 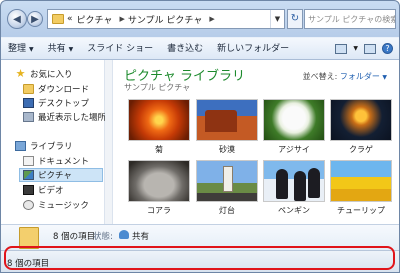 I want to click on preview-pane-icon, so click(x=370, y=48).